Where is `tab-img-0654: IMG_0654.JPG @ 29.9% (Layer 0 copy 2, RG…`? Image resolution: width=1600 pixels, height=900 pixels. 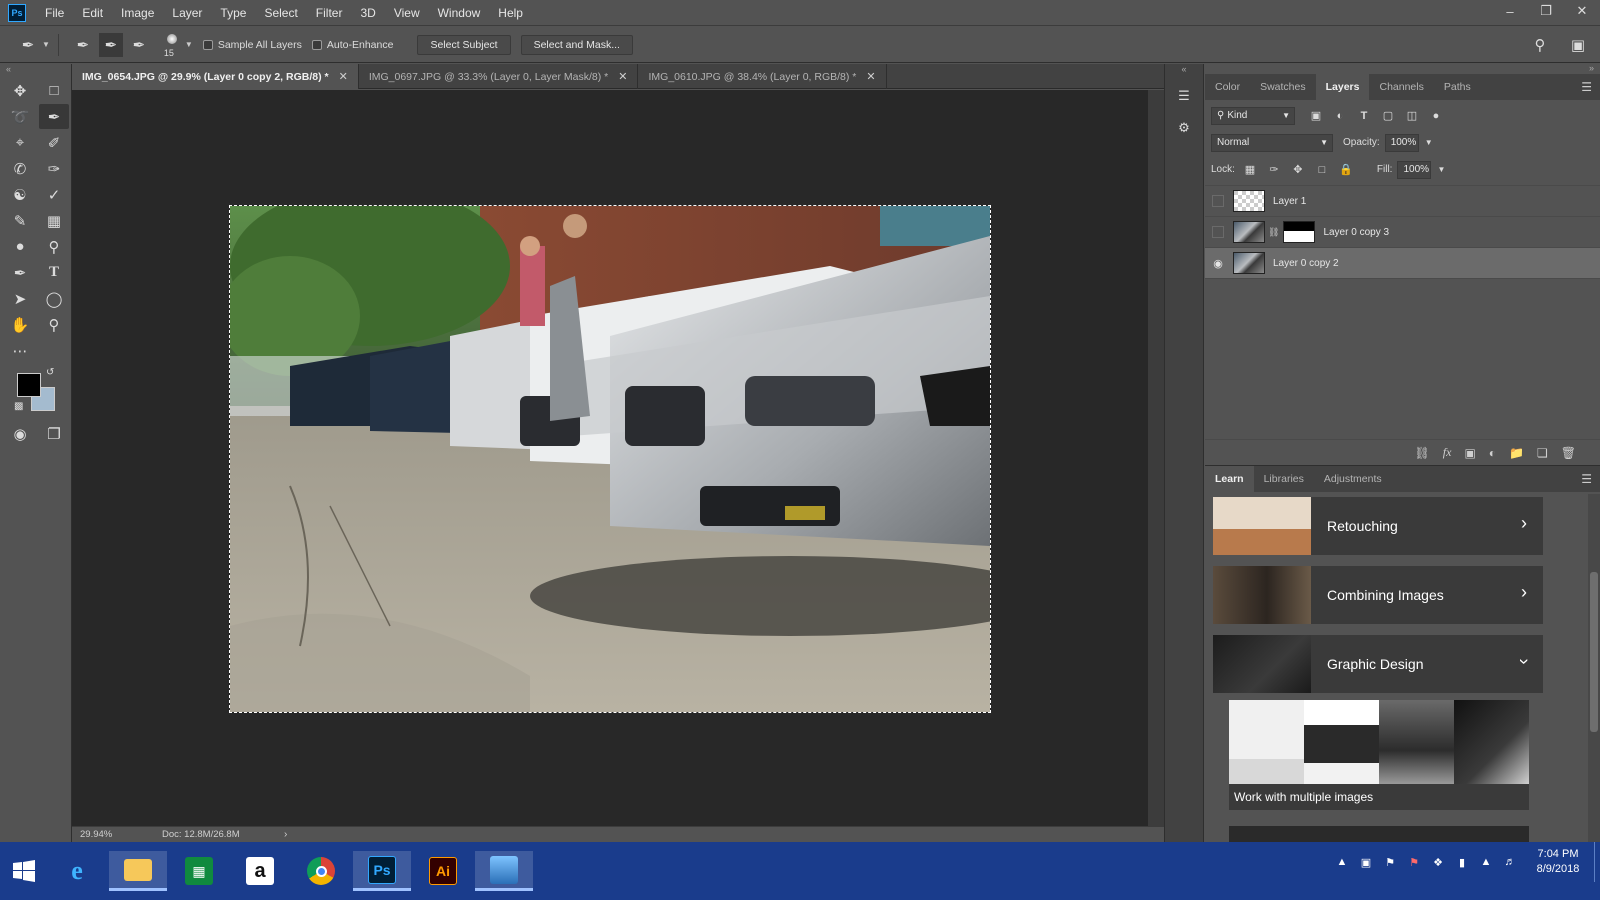 tab-img-0654: IMG_0654.JPG @ 29.9% (Layer 0 copy 2, RG… is located at coordinates (215, 76).